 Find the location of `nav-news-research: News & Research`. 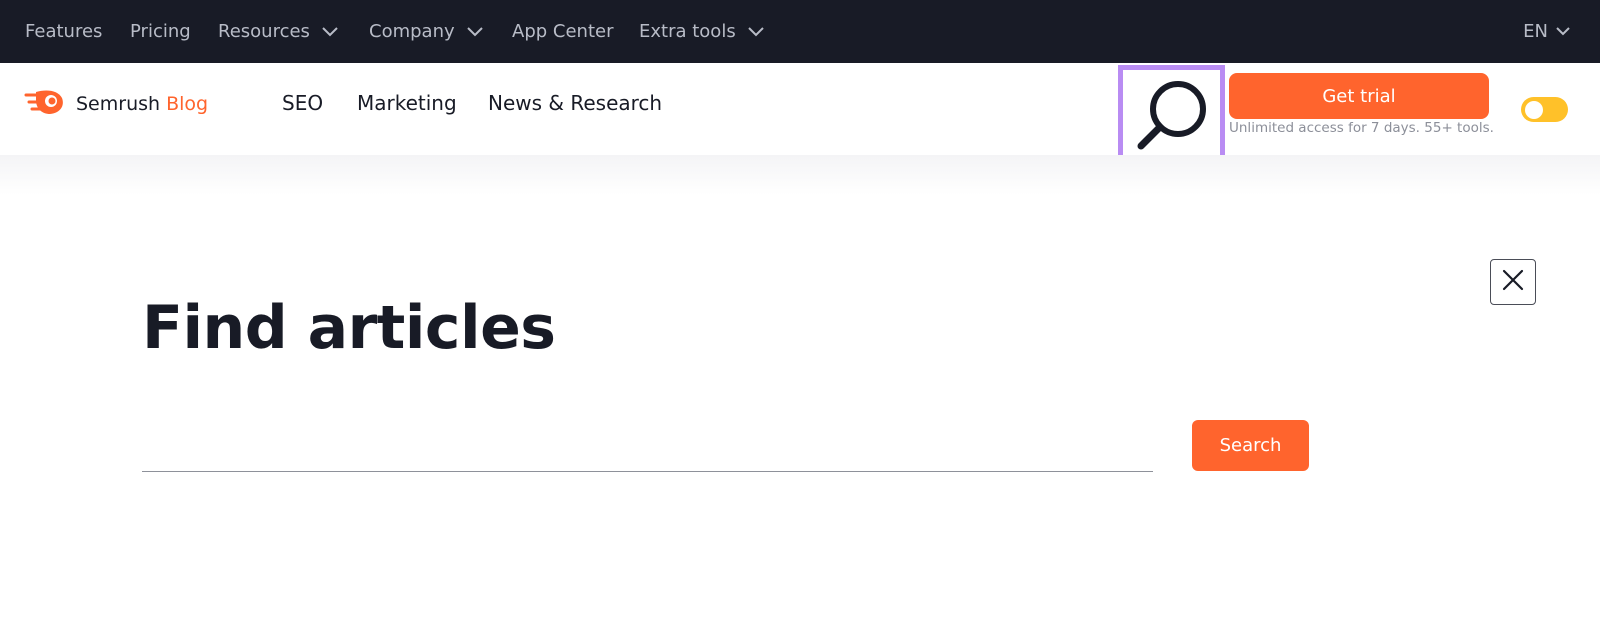

nav-news-research: News & Research is located at coordinates (575, 103).